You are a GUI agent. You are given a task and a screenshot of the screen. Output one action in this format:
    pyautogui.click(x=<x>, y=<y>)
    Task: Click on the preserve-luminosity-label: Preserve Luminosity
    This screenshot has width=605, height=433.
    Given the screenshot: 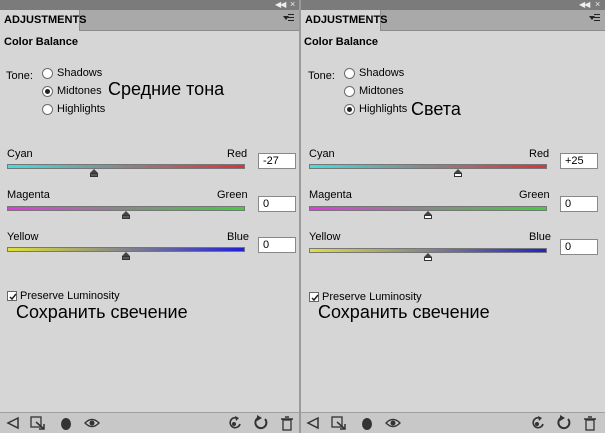 What is the action you would take?
    pyautogui.click(x=70, y=296)
    